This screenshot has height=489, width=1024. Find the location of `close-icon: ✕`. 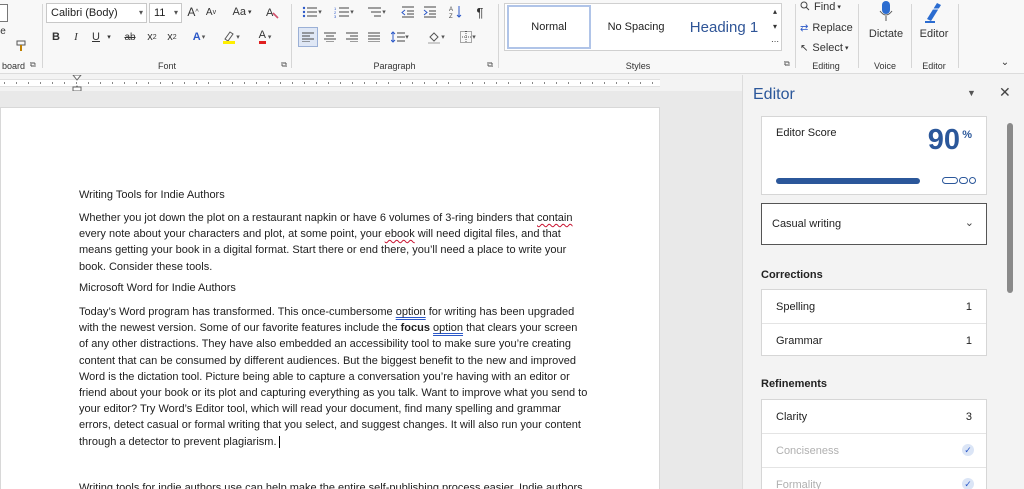

close-icon: ✕ is located at coordinates (1005, 92).